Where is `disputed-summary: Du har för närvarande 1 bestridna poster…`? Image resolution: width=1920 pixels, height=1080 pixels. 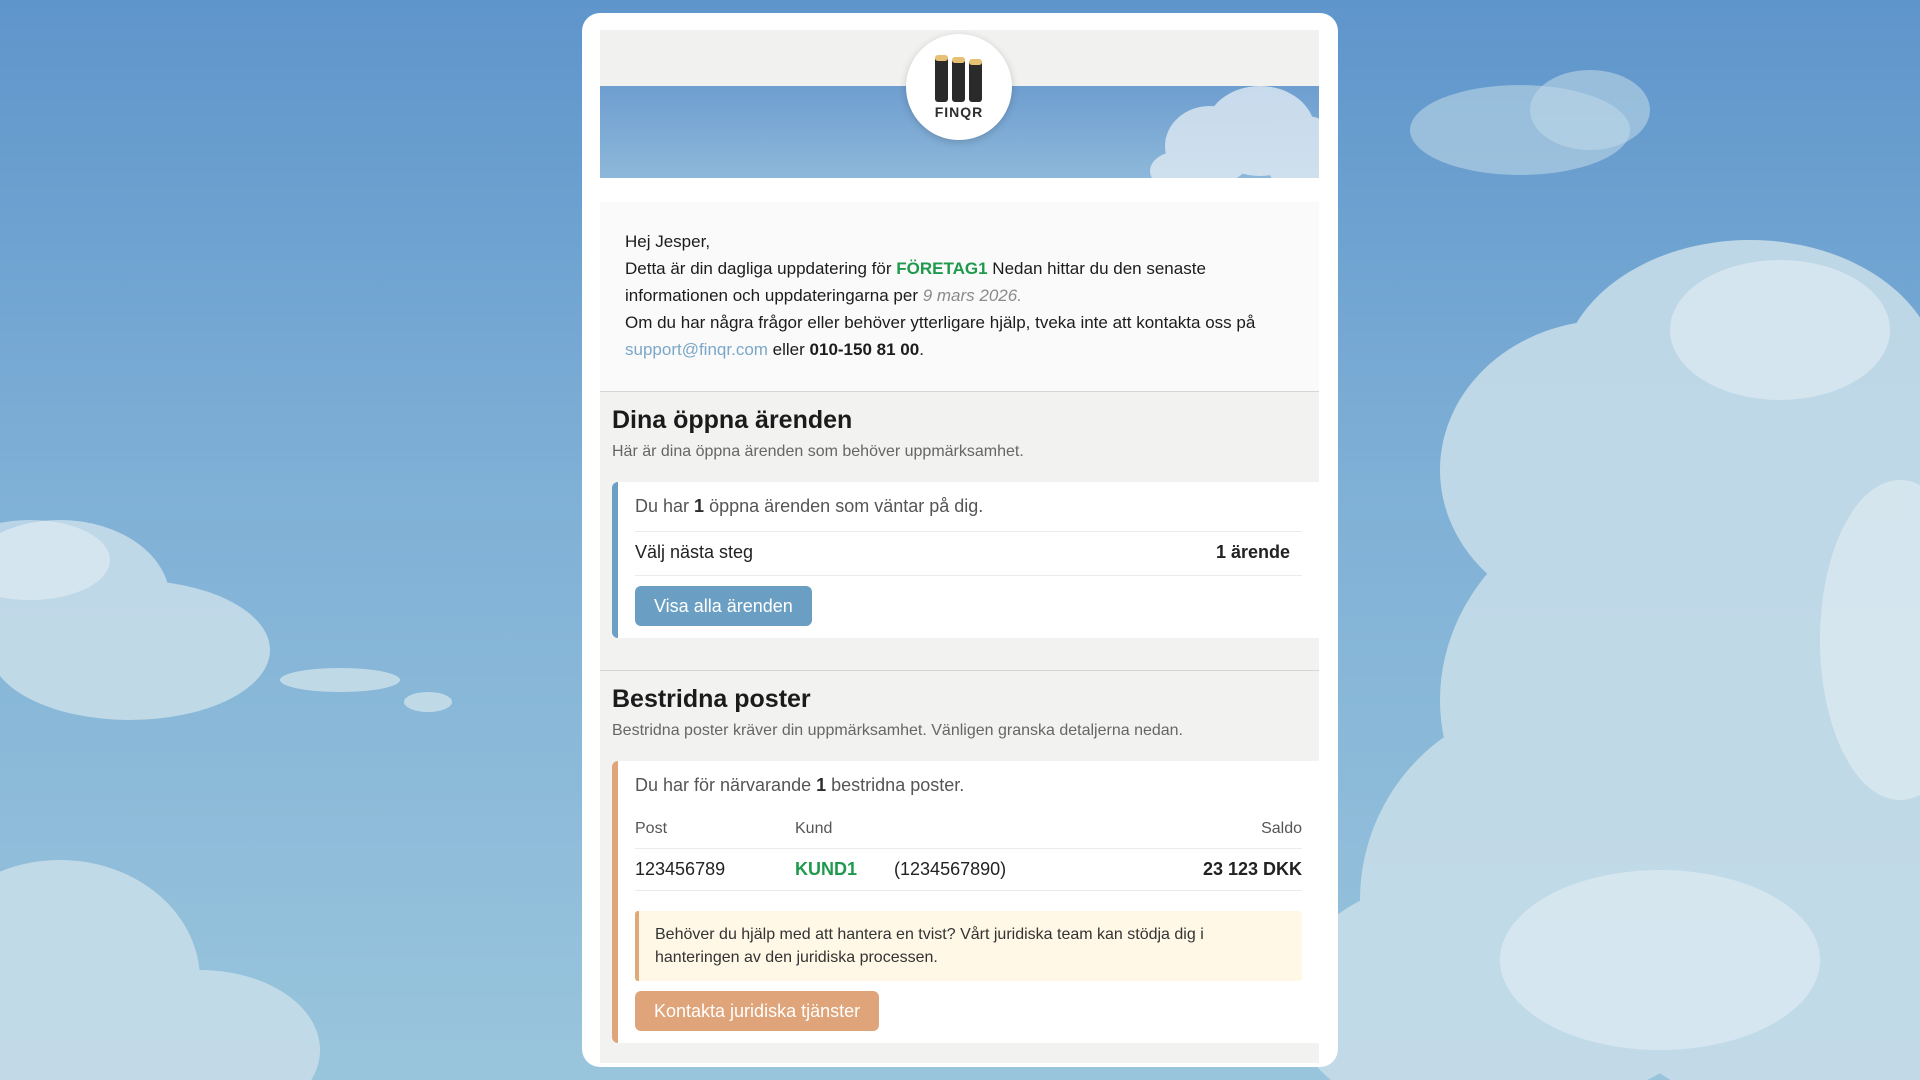
disputed-summary: Du har för närvarande 1 bestridna poster… is located at coordinates (968, 788).